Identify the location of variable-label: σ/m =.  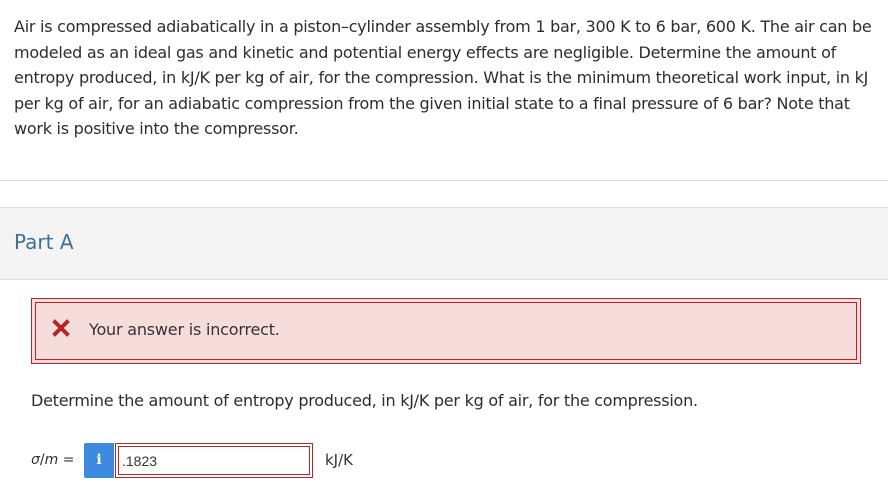
(53, 460).